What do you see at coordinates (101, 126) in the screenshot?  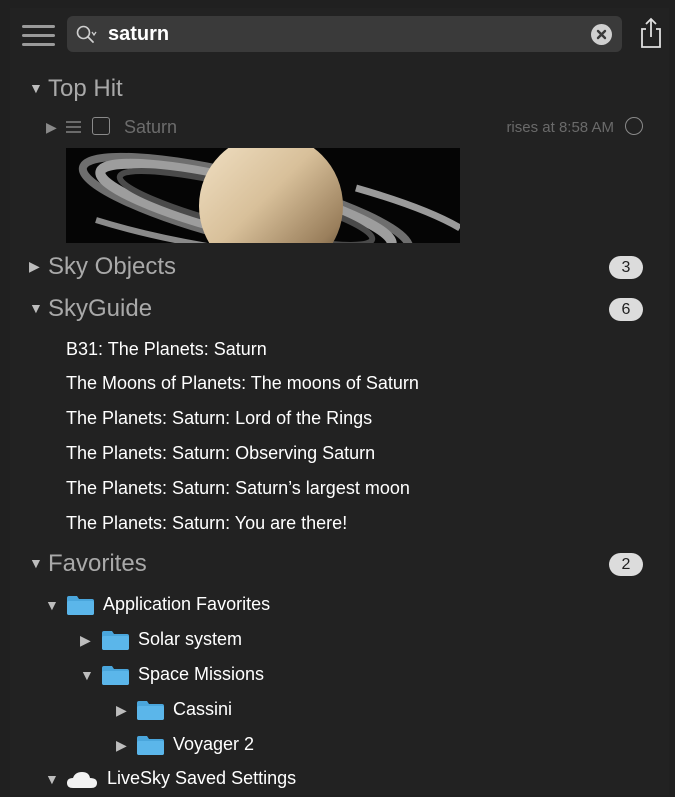 I see `visibility-checkbox` at bounding box center [101, 126].